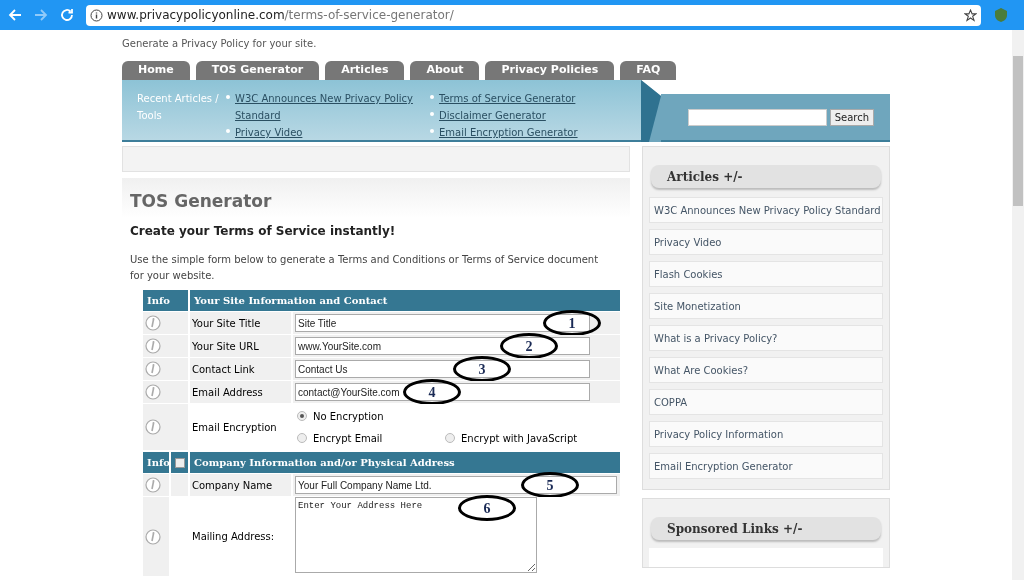 This screenshot has width=1024, height=580. I want to click on page-title: TOS Generator, so click(201, 201).